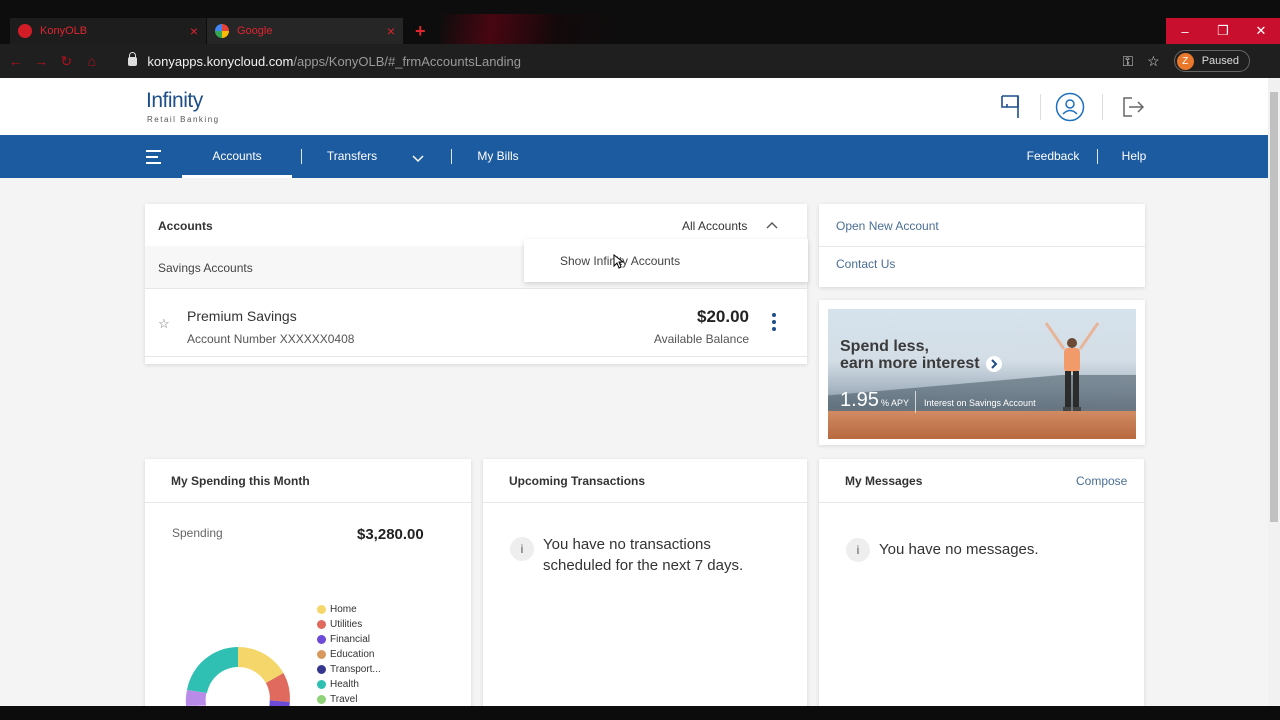  Describe the element at coordinates (577, 481) in the screenshot. I see `upcoming-title: Upcoming Transactions` at that location.